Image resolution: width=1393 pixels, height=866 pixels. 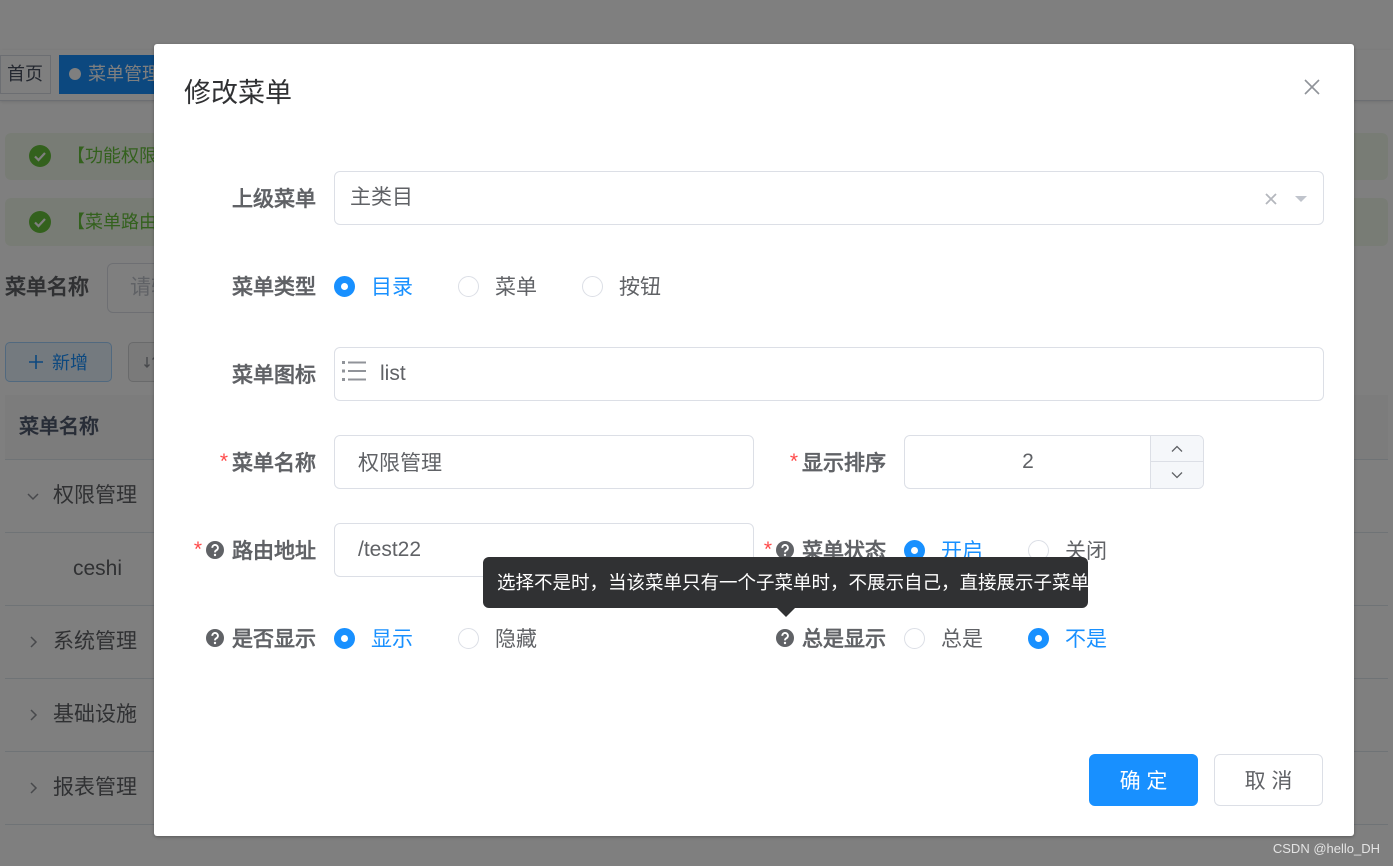 I want to click on clear-icon, so click(x=1271, y=199).